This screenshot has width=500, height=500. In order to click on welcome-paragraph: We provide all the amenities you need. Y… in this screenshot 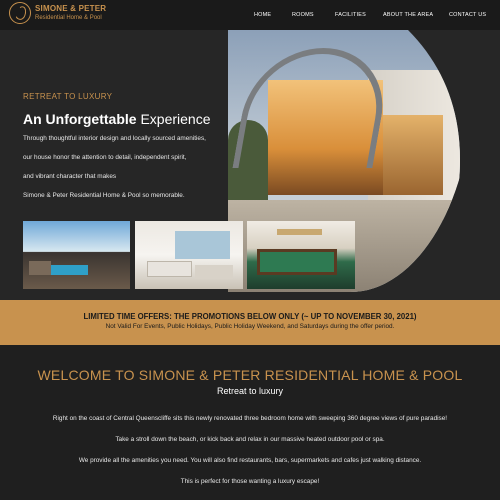, I will do `click(250, 460)`.